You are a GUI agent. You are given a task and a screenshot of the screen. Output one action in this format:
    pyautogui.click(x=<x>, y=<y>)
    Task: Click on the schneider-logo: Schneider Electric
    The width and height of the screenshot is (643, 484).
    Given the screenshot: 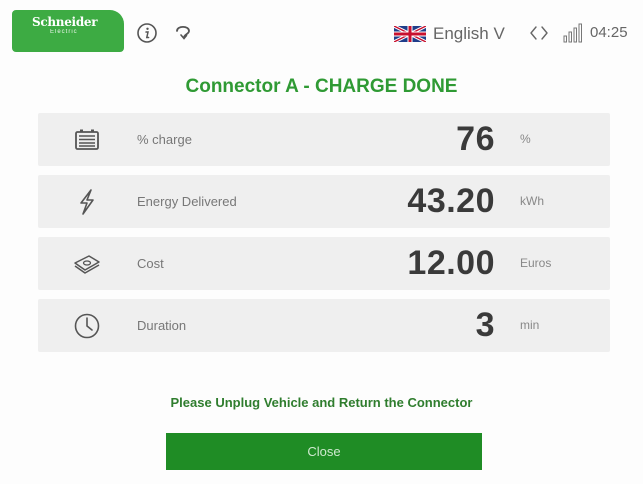 What is the action you would take?
    pyautogui.click(x=68, y=31)
    